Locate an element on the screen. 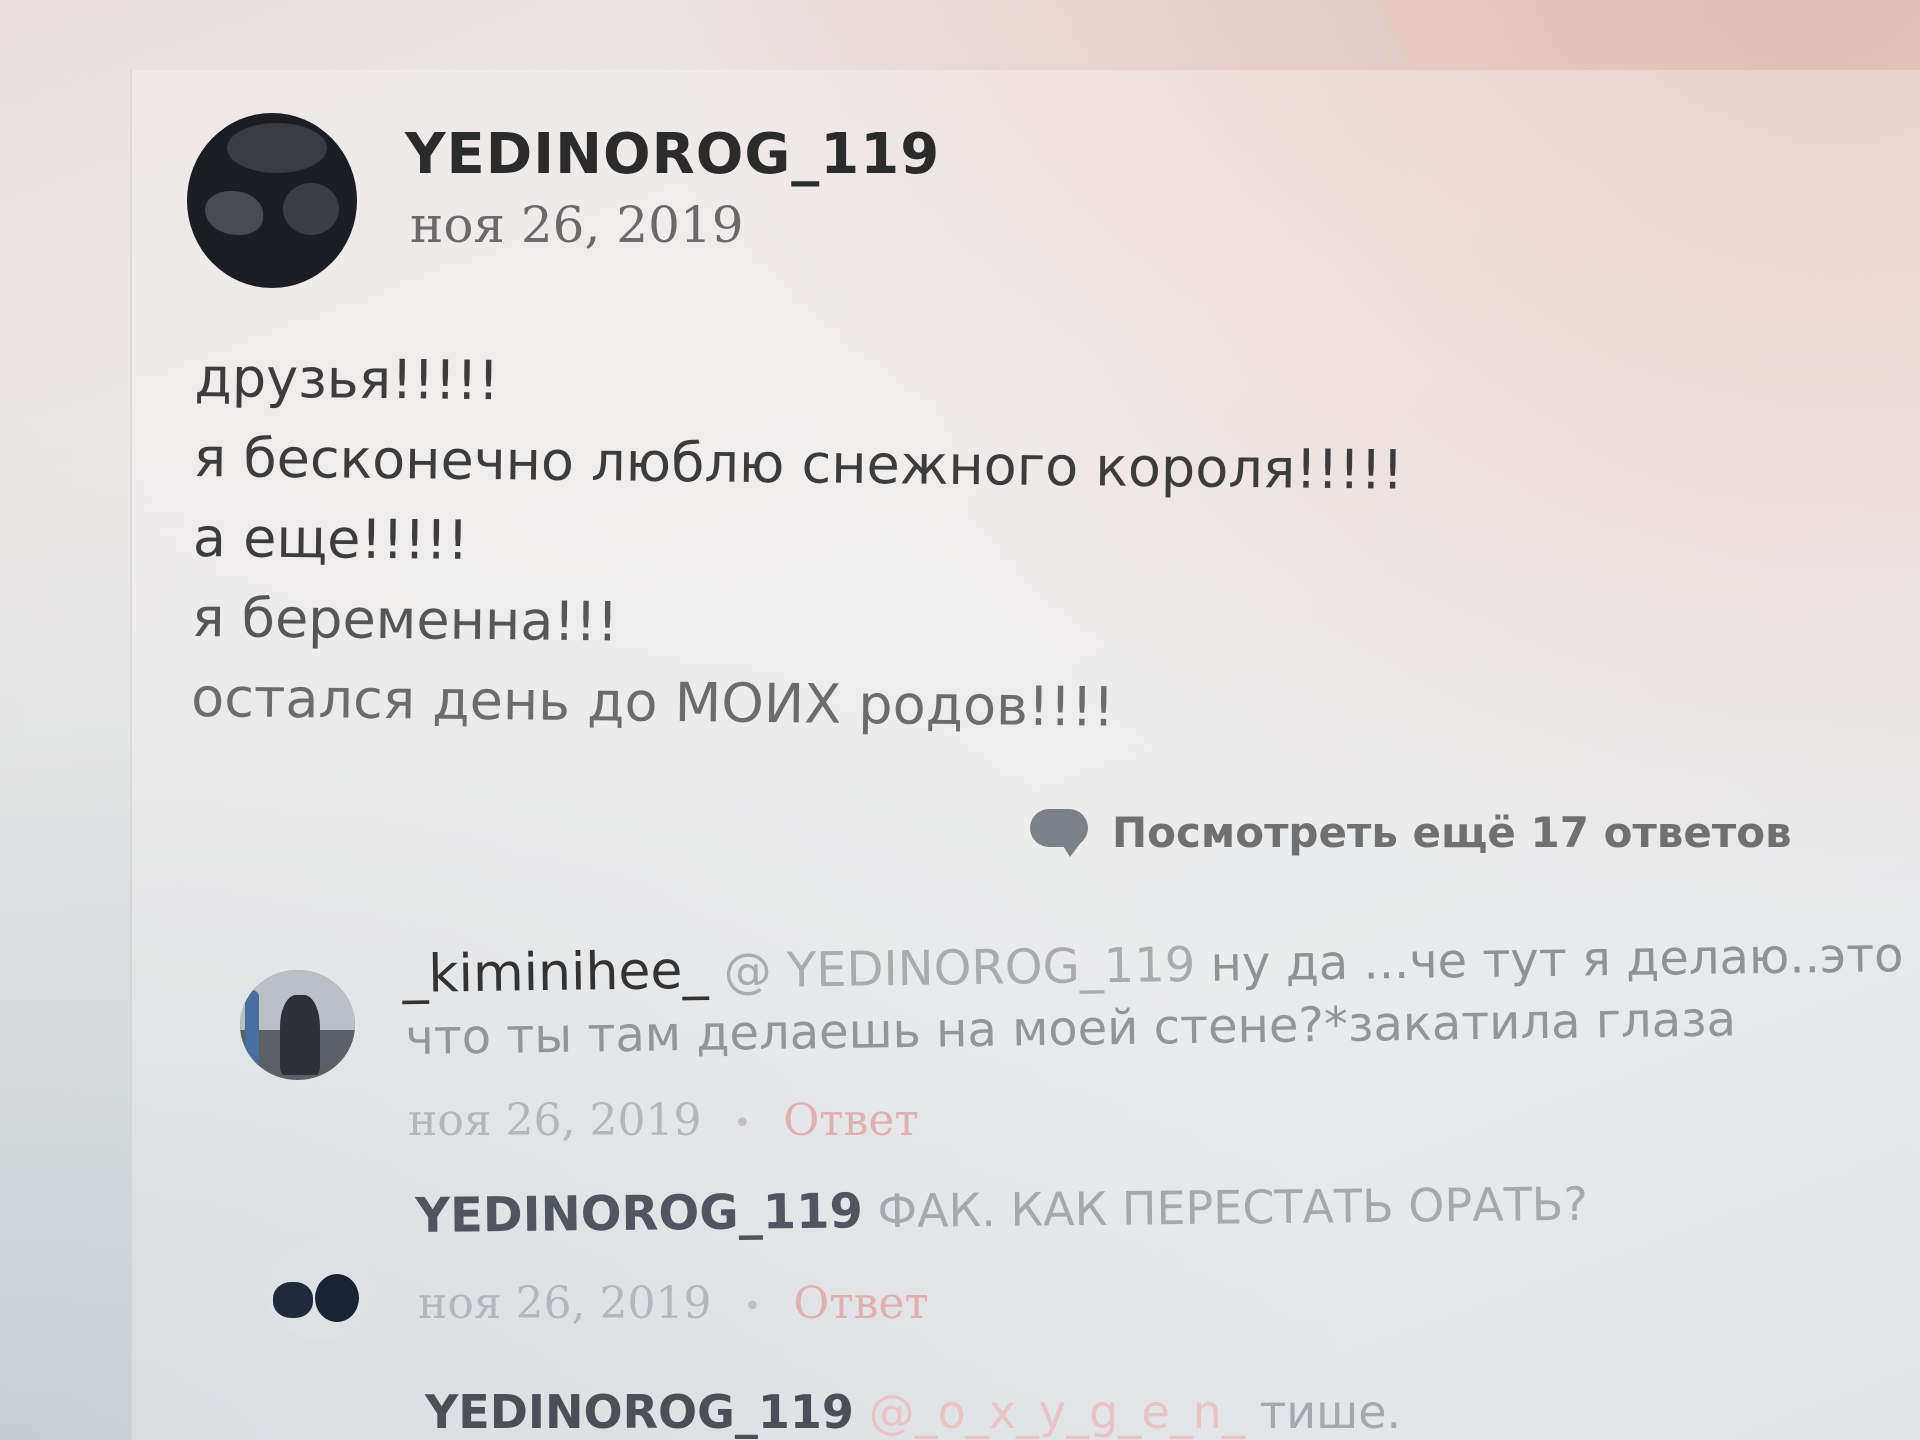  post-text-line: а еще!!!!! is located at coordinates (331, 538).